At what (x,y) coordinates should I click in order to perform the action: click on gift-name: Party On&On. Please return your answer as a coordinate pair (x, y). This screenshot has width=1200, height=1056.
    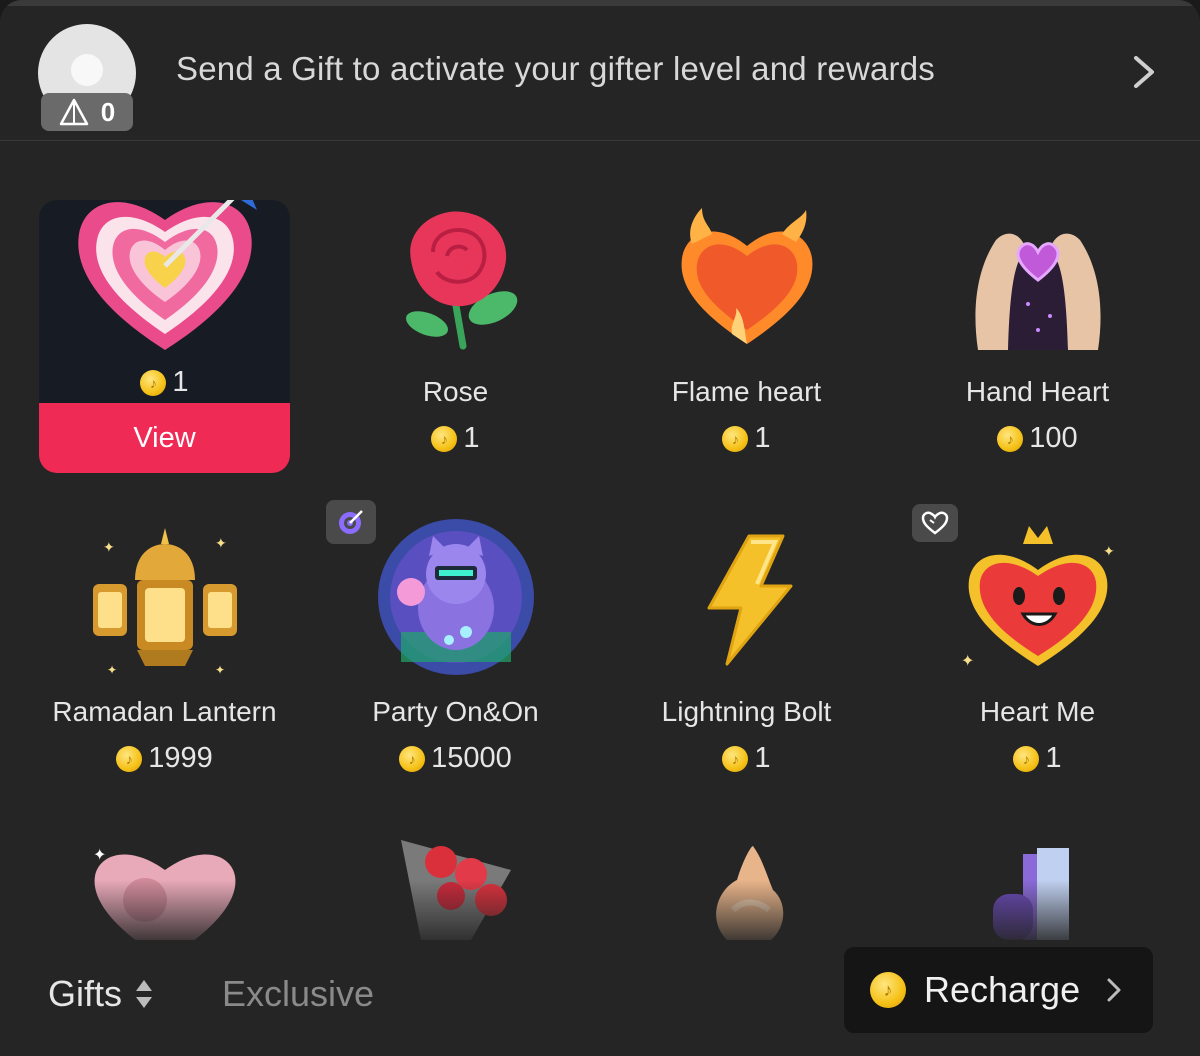
    Looking at the image, I should click on (455, 711).